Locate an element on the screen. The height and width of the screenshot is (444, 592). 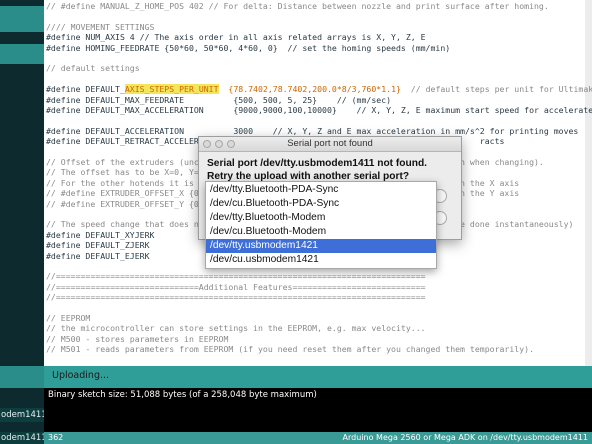
editor-scrollbar is located at coordinates (588, 183).